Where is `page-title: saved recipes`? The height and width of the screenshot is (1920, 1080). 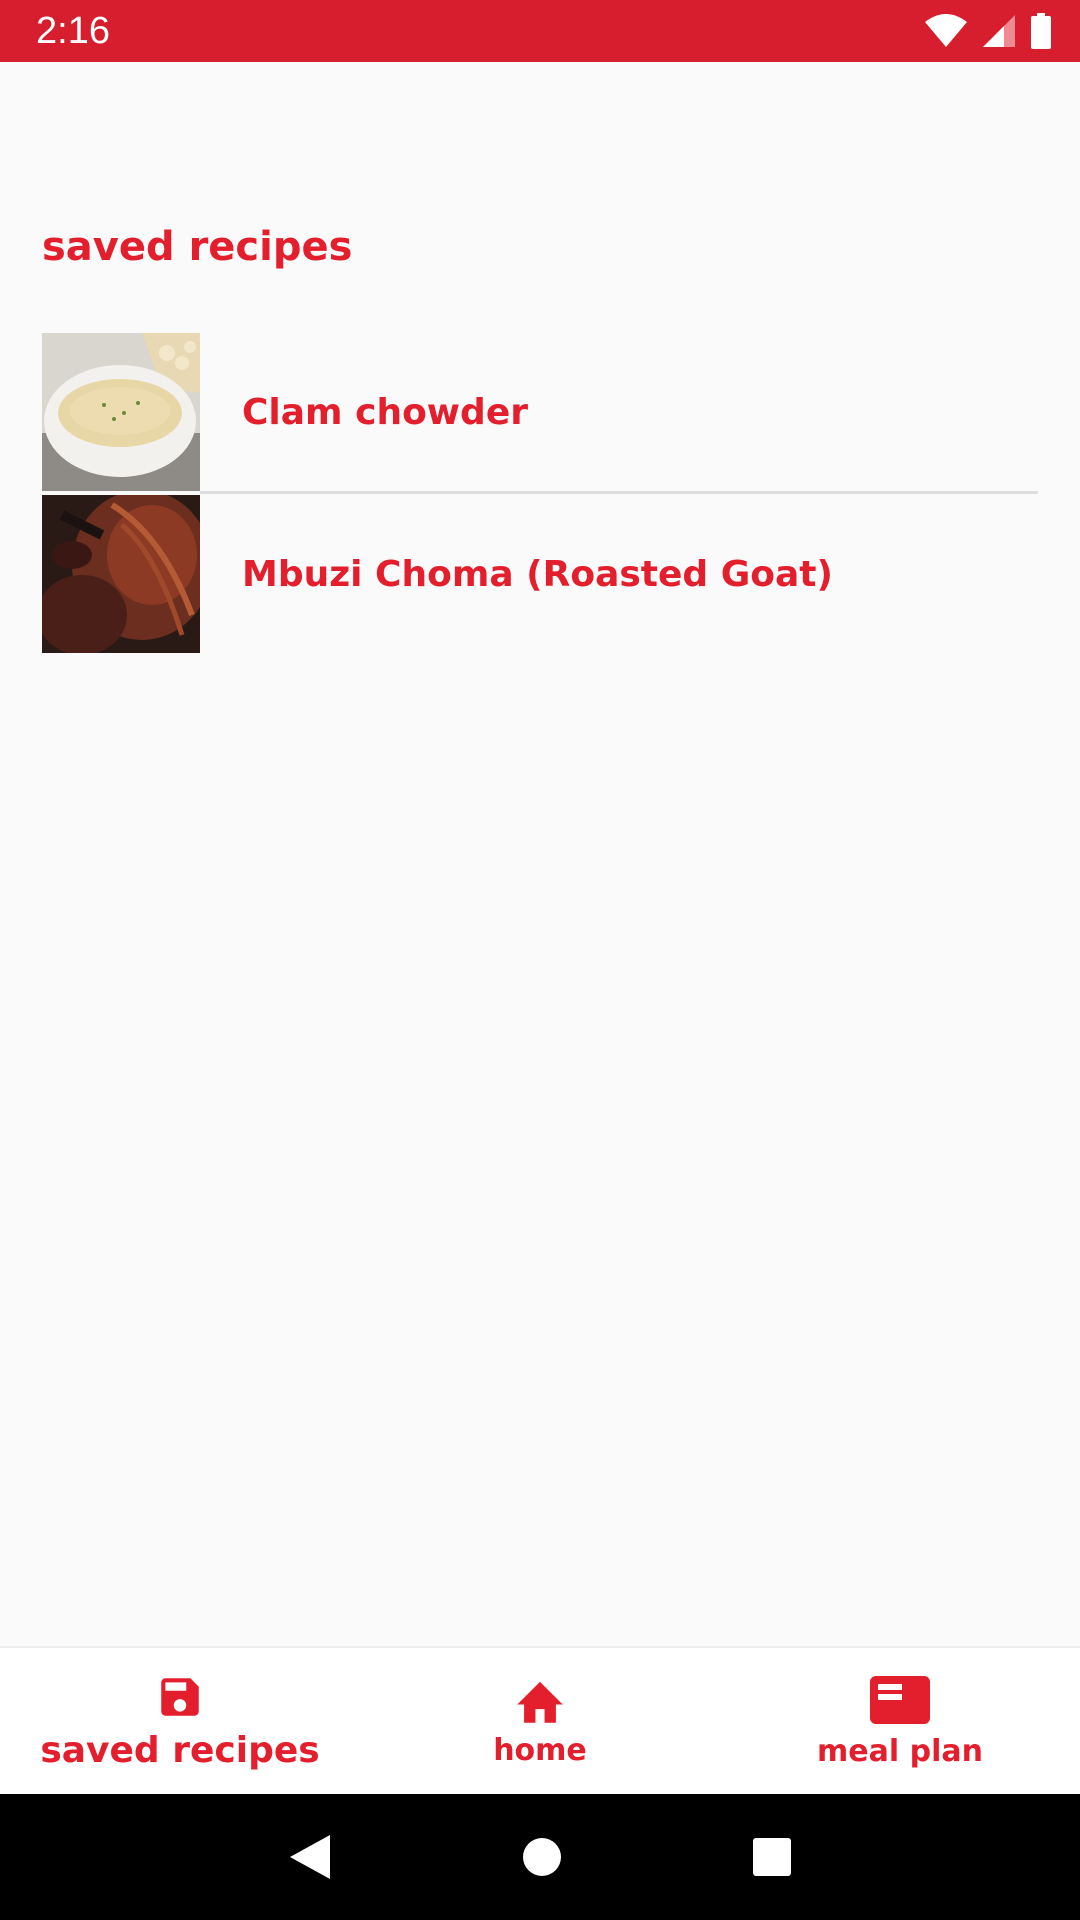 page-title: saved recipes is located at coordinates (197, 247).